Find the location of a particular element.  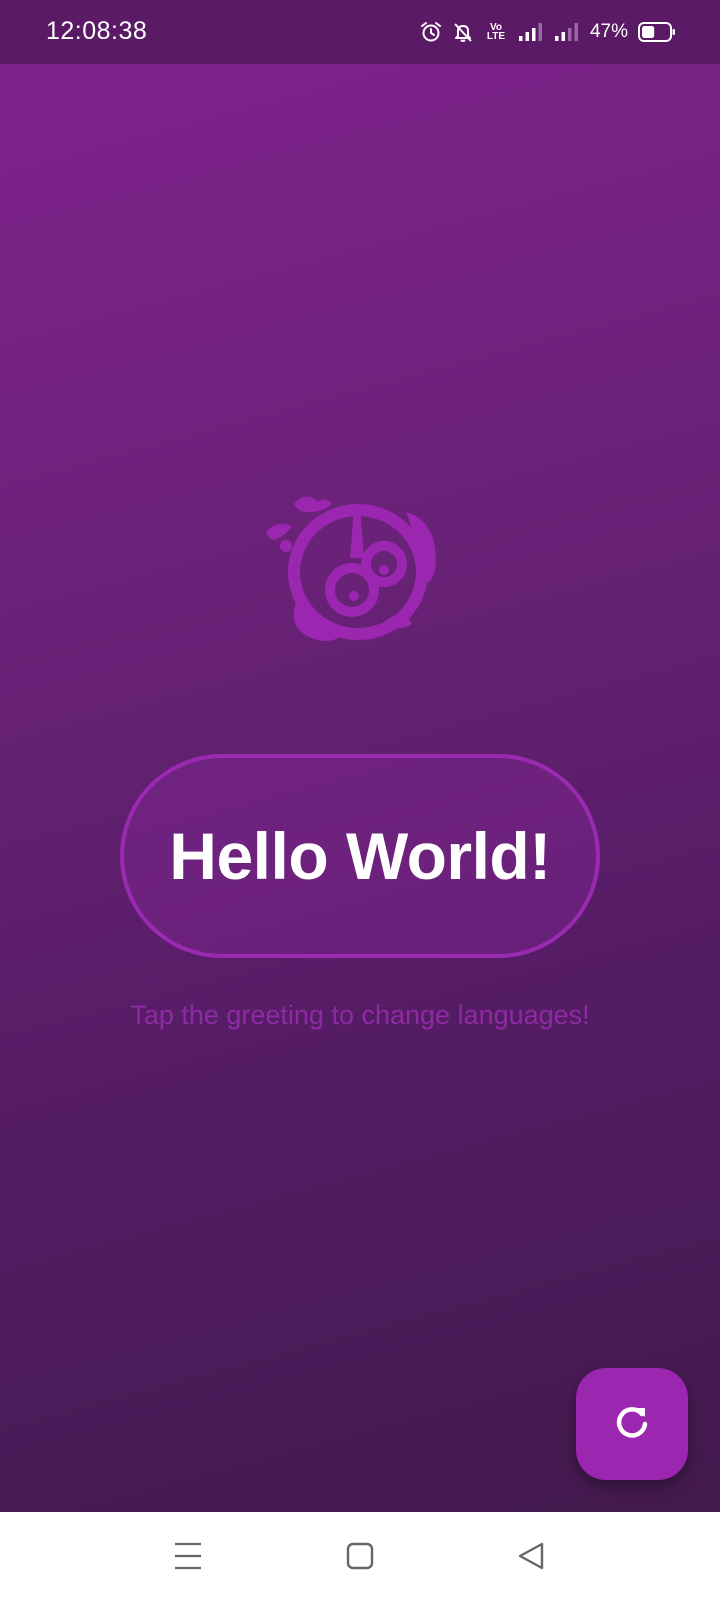

greeting-button: Hello World! is located at coordinates (360, 856).